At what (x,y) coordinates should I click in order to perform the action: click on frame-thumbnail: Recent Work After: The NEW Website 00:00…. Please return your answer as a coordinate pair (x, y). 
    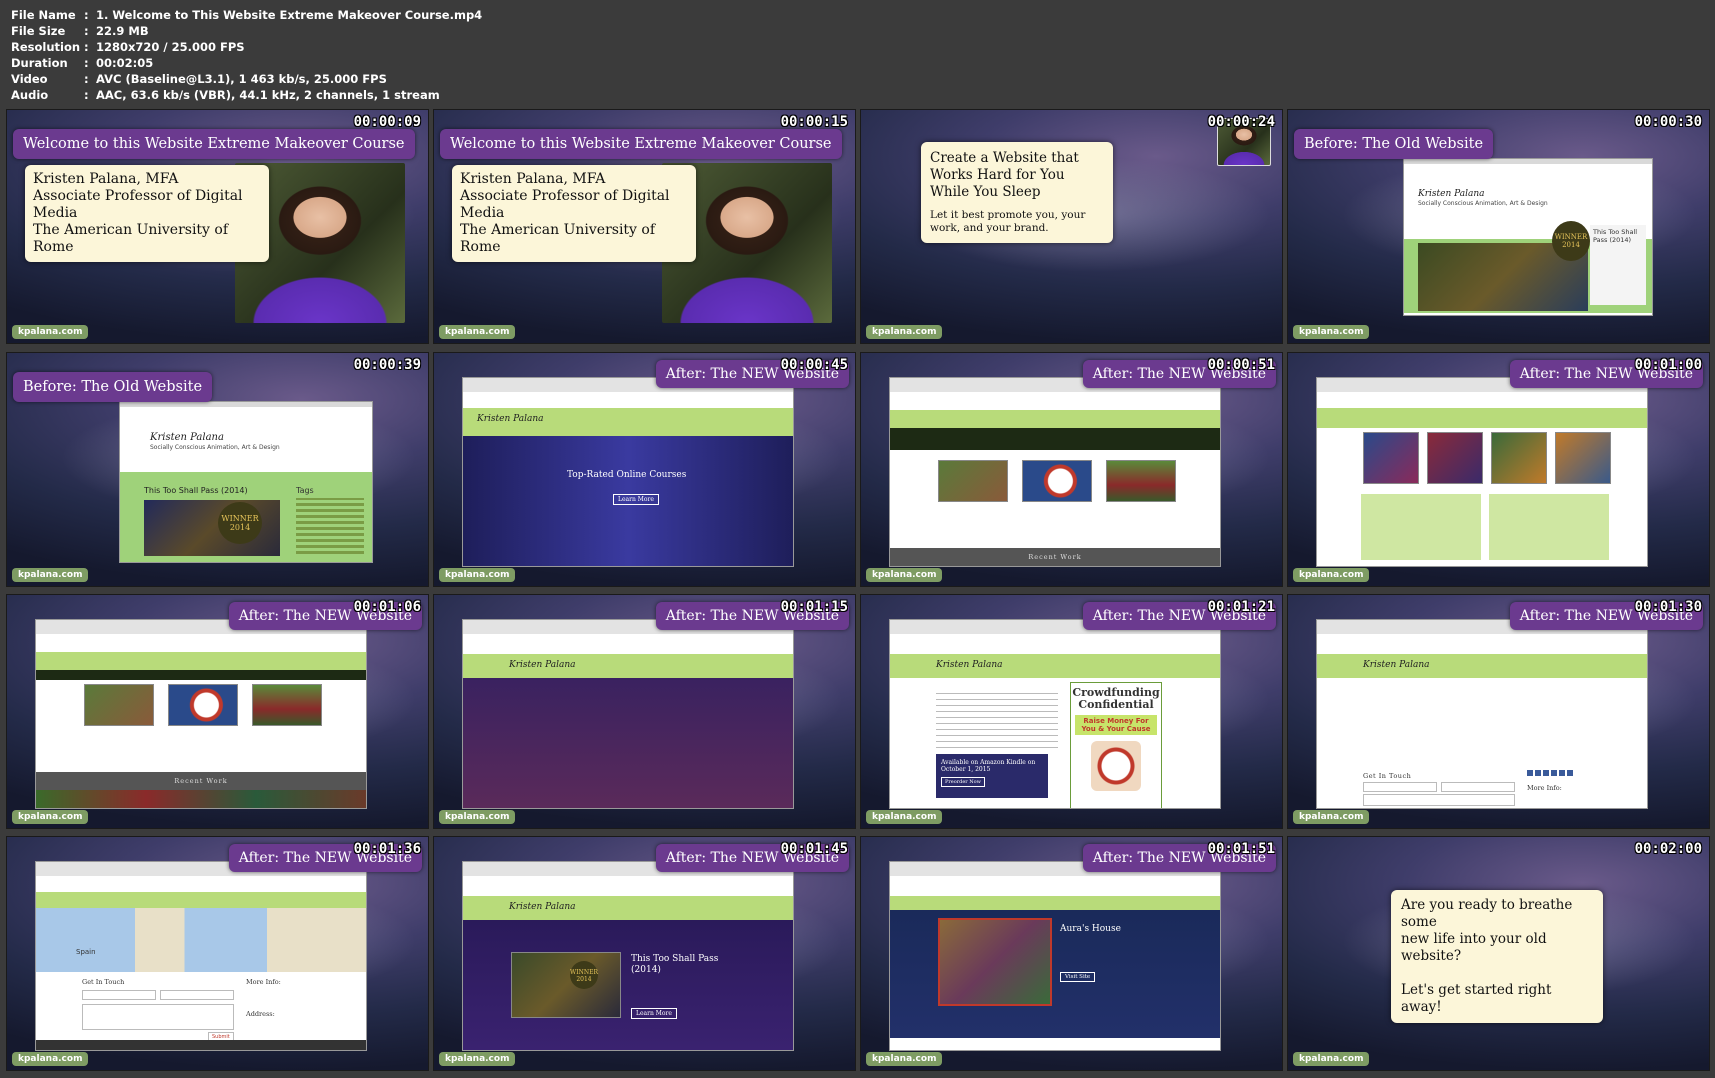
    Looking at the image, I should click on (1071, 469).